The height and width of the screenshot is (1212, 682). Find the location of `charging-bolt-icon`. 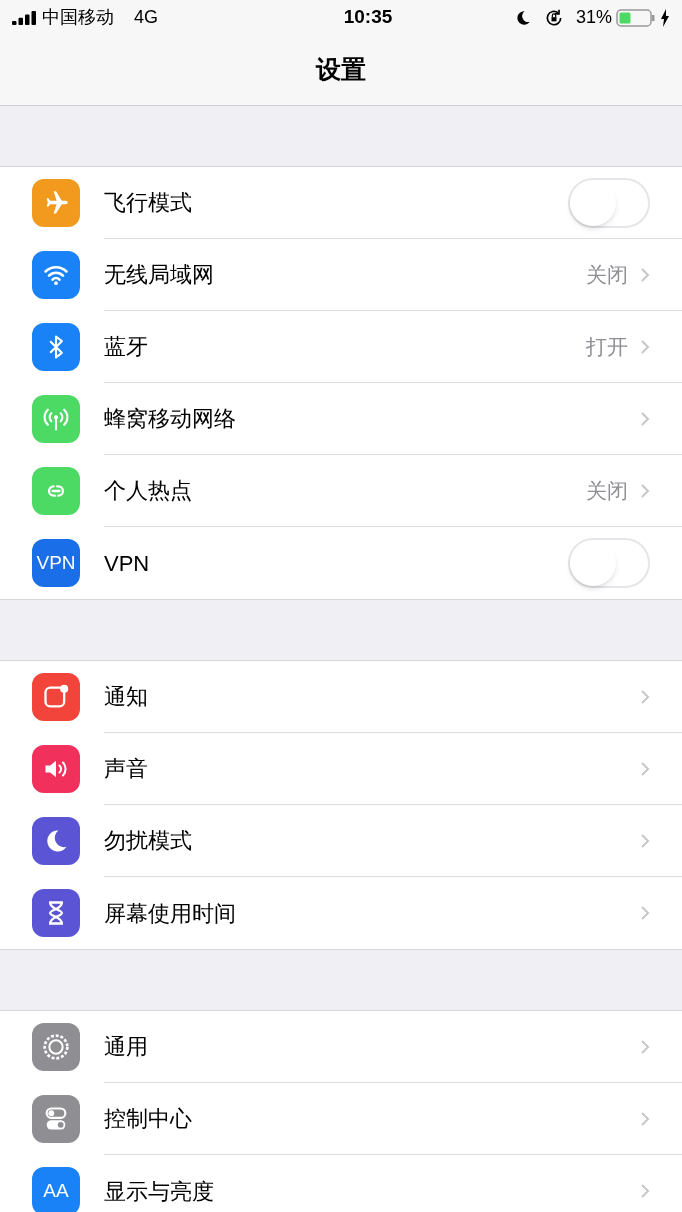

charging-bolt-icon is located at coordinates (665, 17).